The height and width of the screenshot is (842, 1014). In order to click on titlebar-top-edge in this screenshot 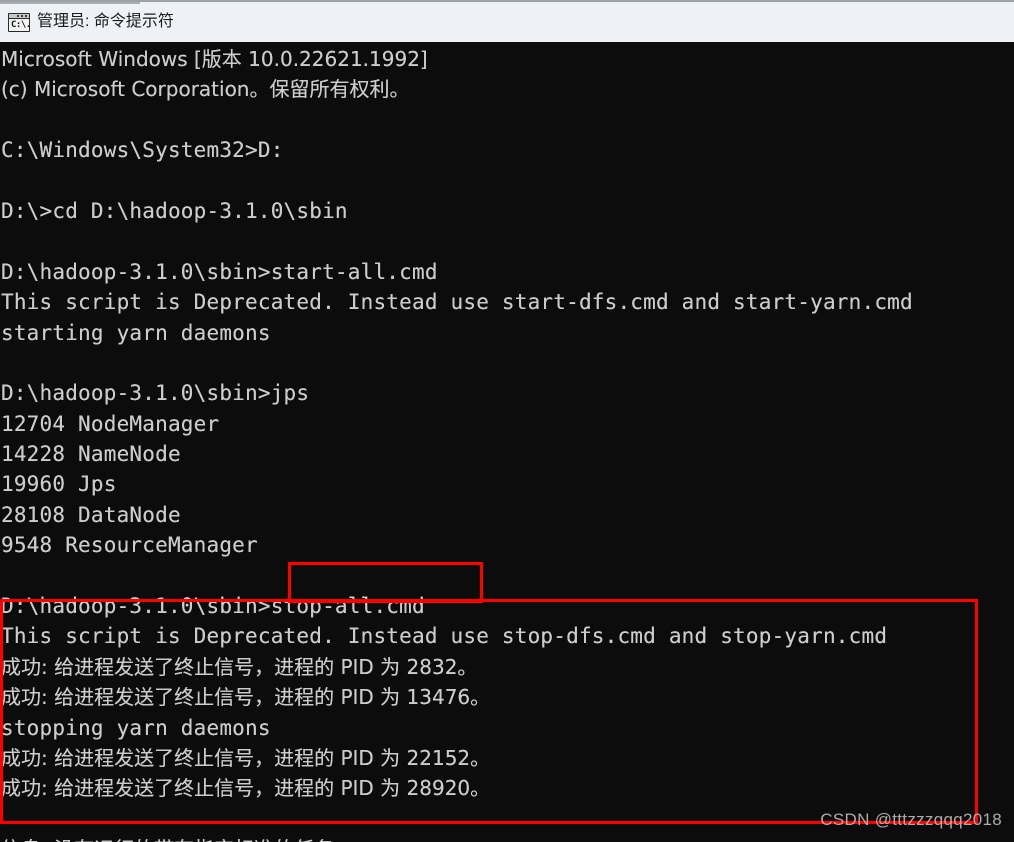, I will do `click(70, 3)`.